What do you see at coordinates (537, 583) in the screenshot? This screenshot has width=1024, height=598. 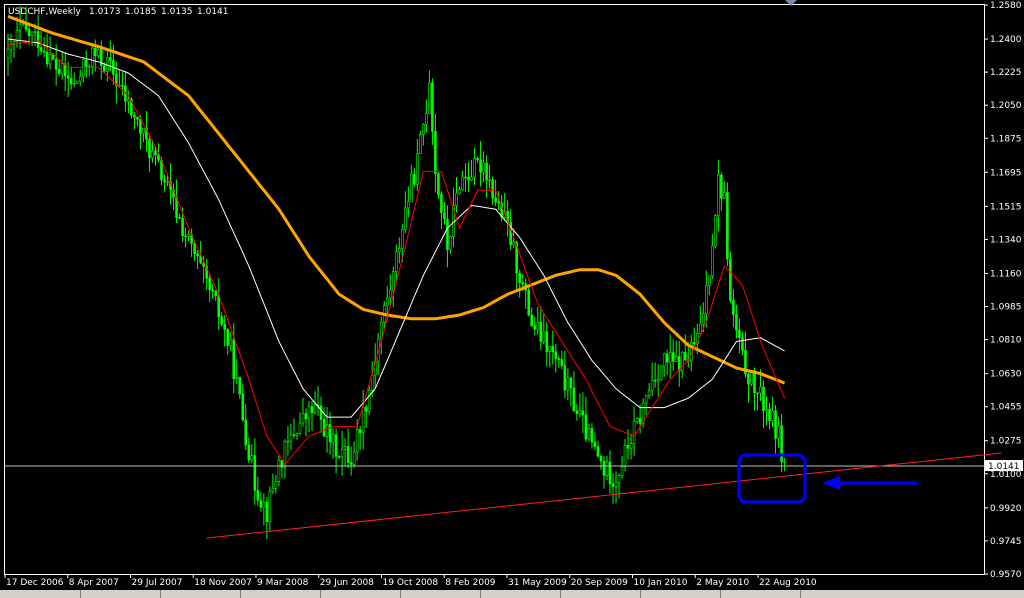 I see `x-tick-label: 31 May 2009` at bounding box center [537, 583].